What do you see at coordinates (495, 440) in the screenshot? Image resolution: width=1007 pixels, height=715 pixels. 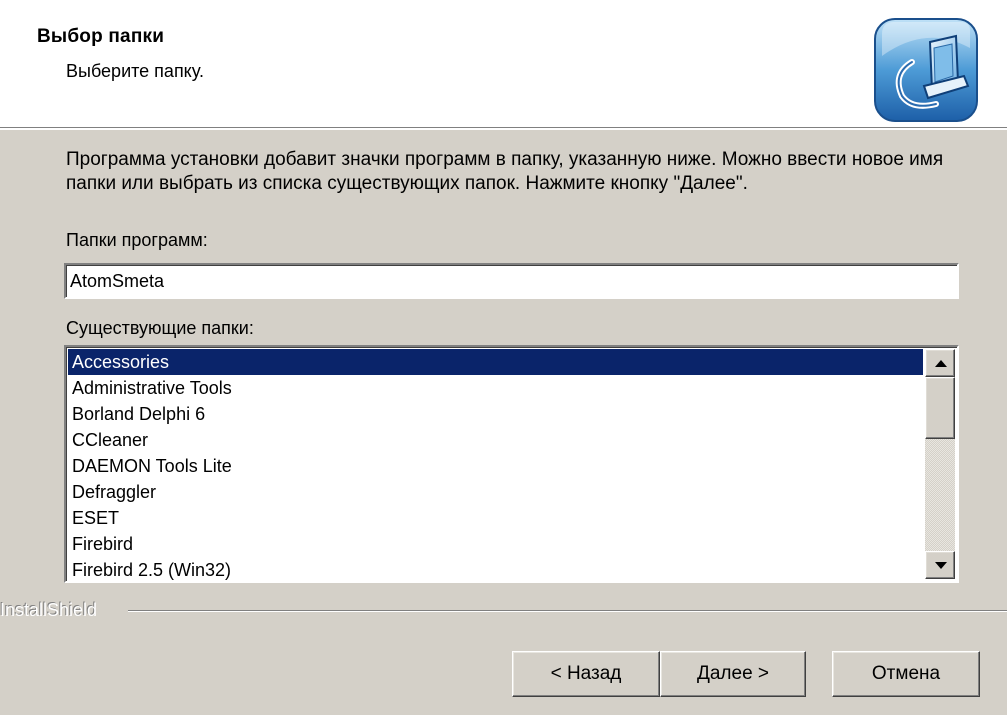 I see `list-item: CCleaner` at bounding box center [495, 440].